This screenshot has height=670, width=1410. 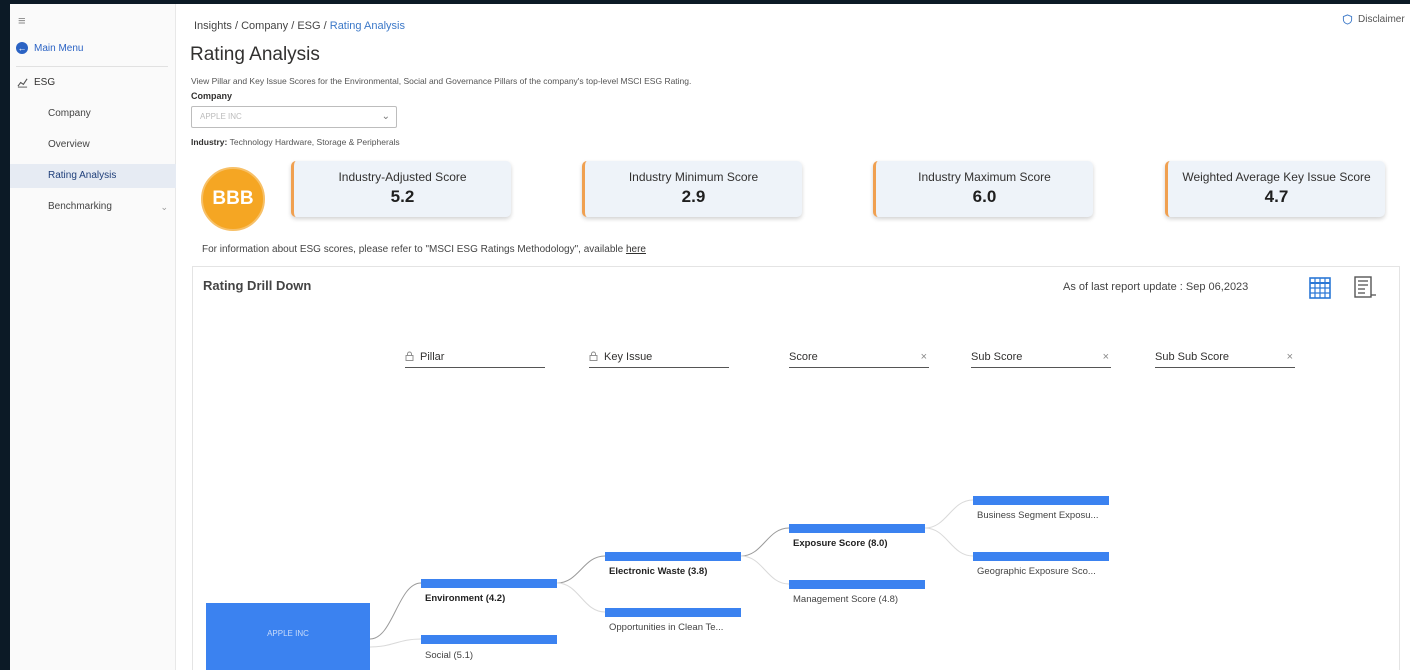 What do you see at coordinates (209, 142) in the screenshot?
I see `industry-label: Industry:` at bounding box center [209, 142].